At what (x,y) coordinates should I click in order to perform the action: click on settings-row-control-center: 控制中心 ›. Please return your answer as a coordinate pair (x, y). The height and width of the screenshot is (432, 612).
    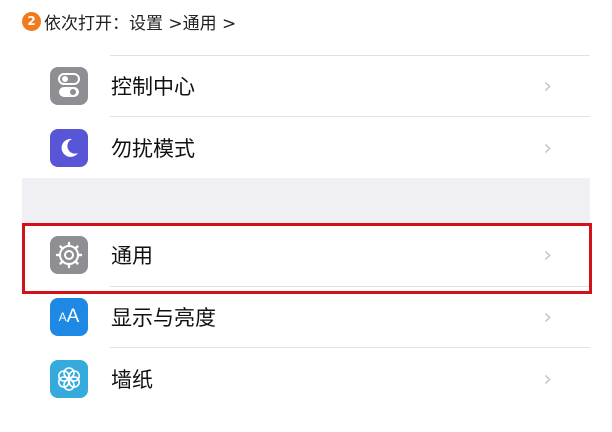
    Looking at the image, I should click on (306, 86).